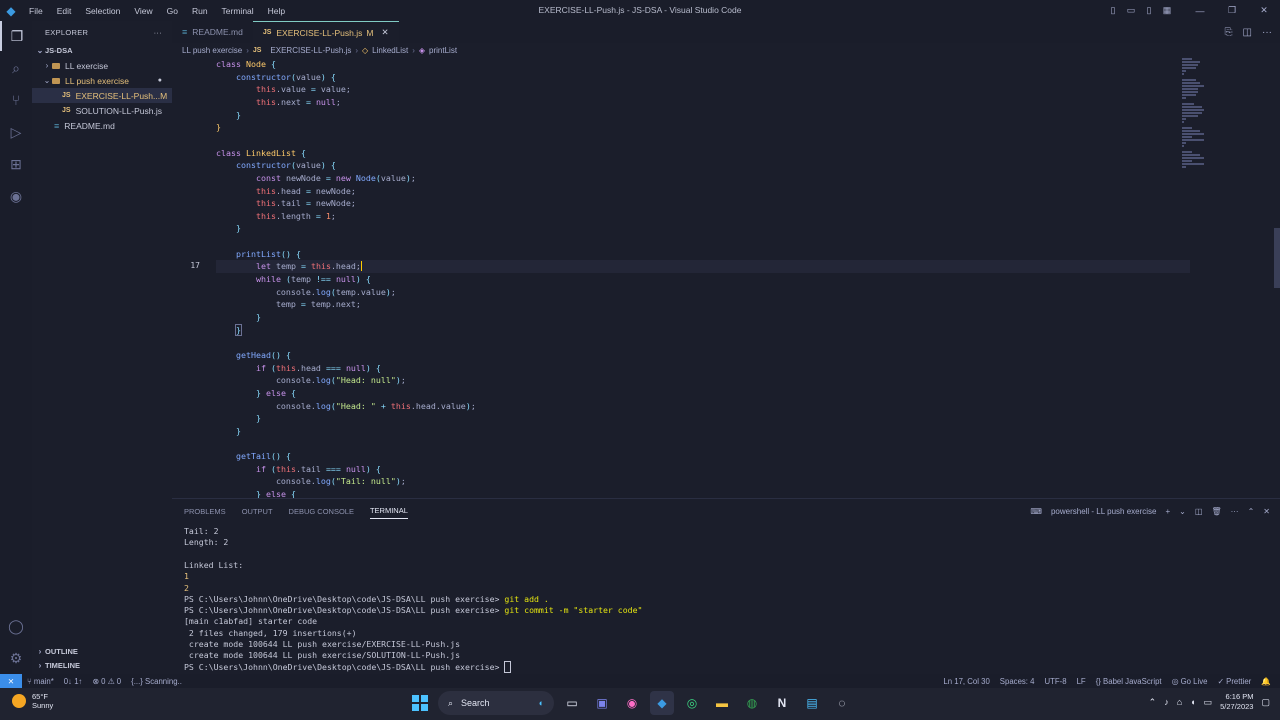 This screenshot has height=720, width=1280. What do you see at coordinates (335, 177) in the screenshot?
I see `code-line: const newNode = new Node(value);` at bounding box center [335, 177].